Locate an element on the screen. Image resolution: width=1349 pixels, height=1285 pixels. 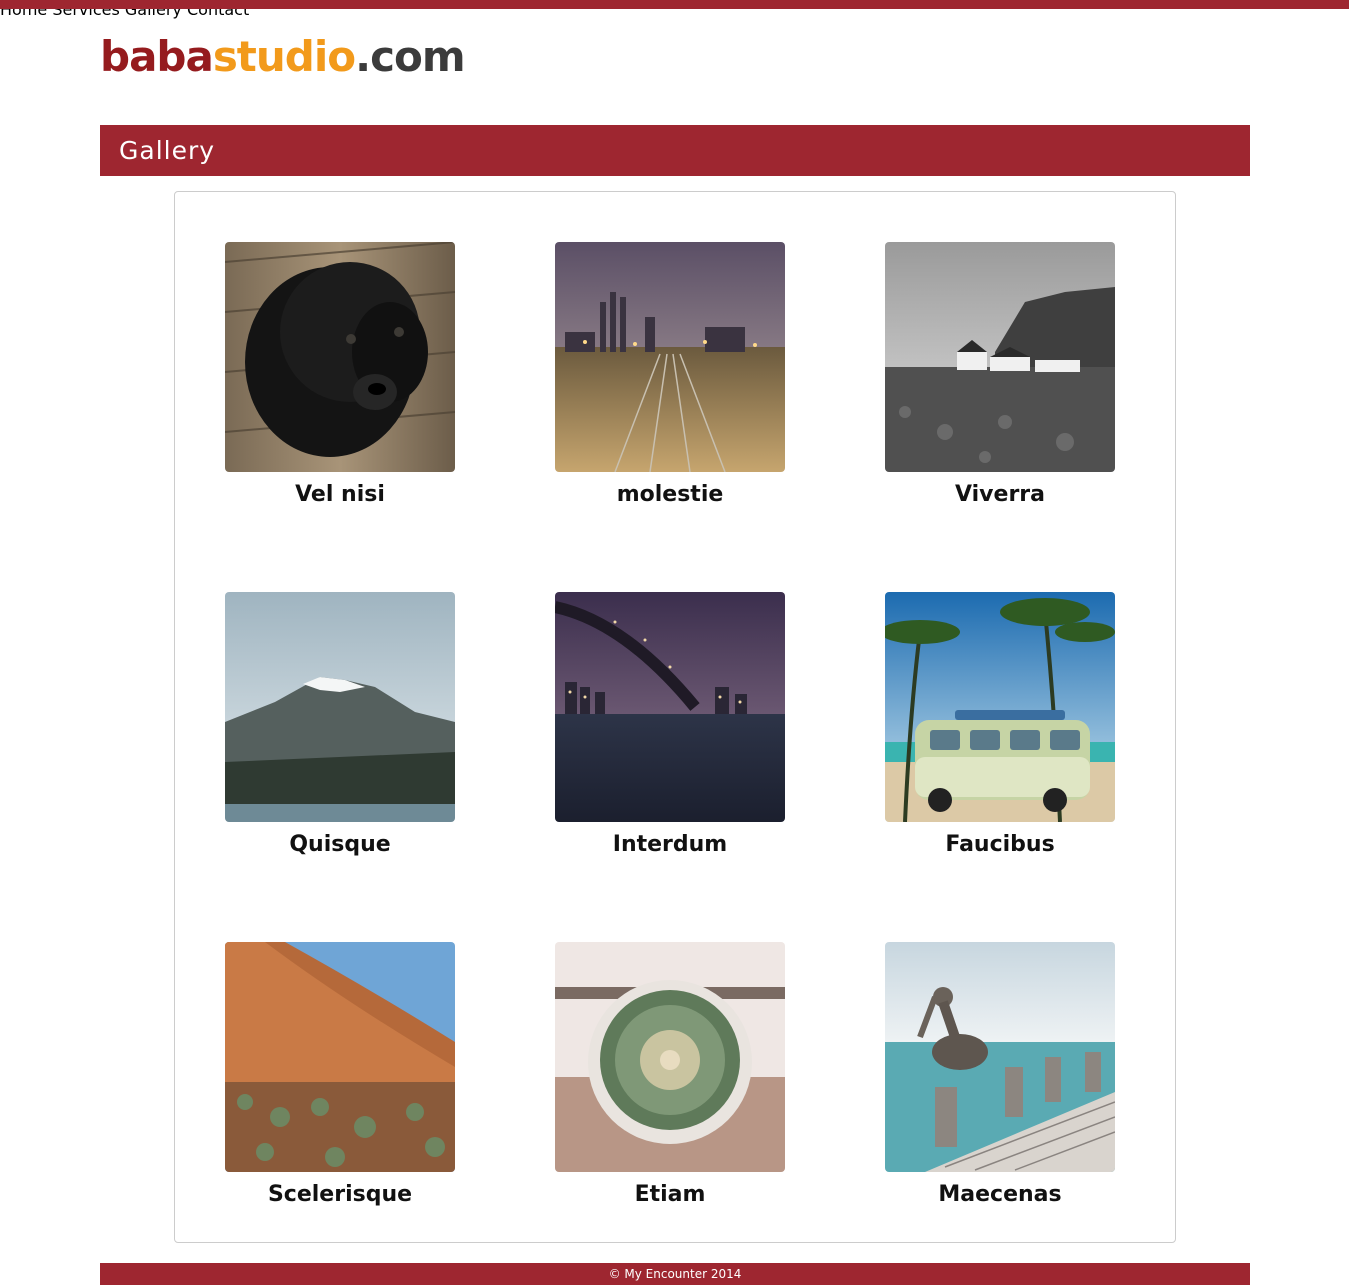
gallery-item: Interdum is located at coordinates (670, 732).